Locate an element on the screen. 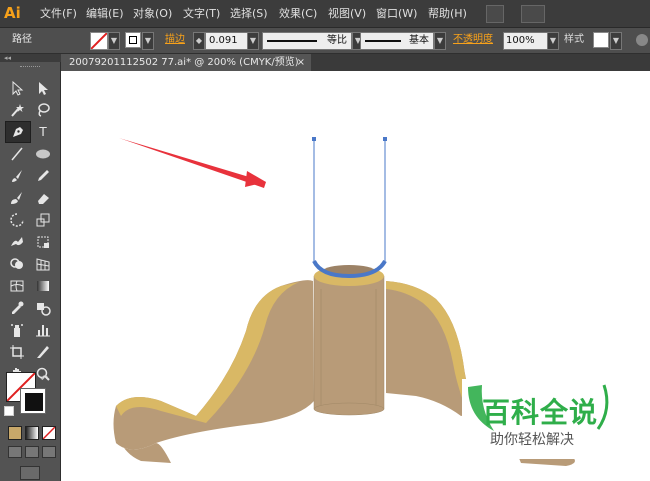 Image resolution: width=650 pixels, height=481 pixels. selection-type-label: 路径 is located at coordinates (22, 39).